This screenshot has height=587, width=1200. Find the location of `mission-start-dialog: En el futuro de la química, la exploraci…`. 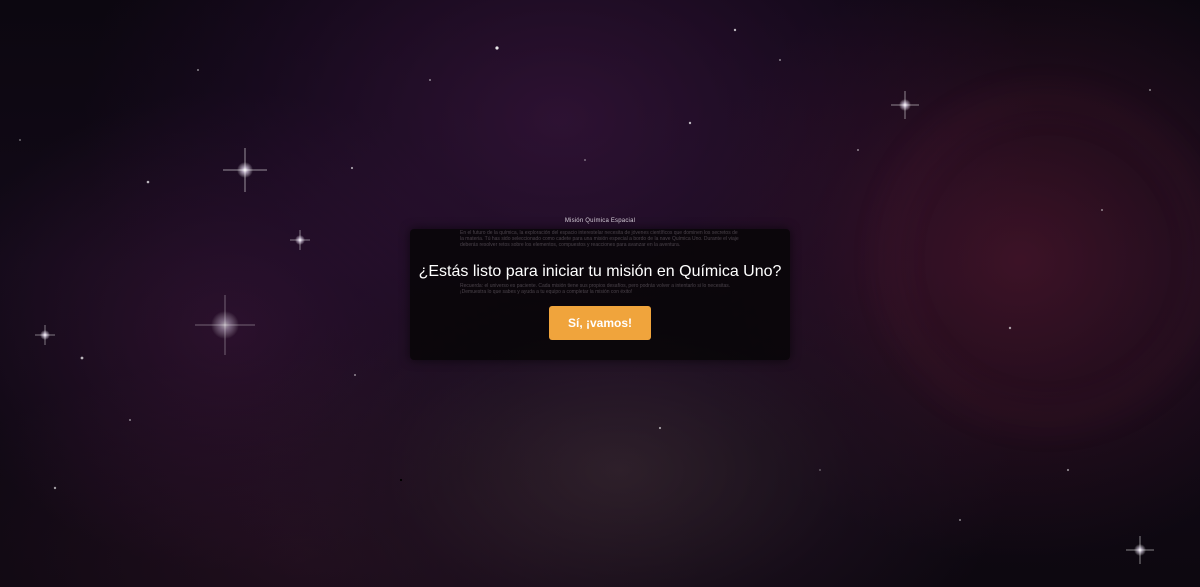

mission-start-dialog: En el futuro de la química, la exploraci… is located at coordinates (600, 294).